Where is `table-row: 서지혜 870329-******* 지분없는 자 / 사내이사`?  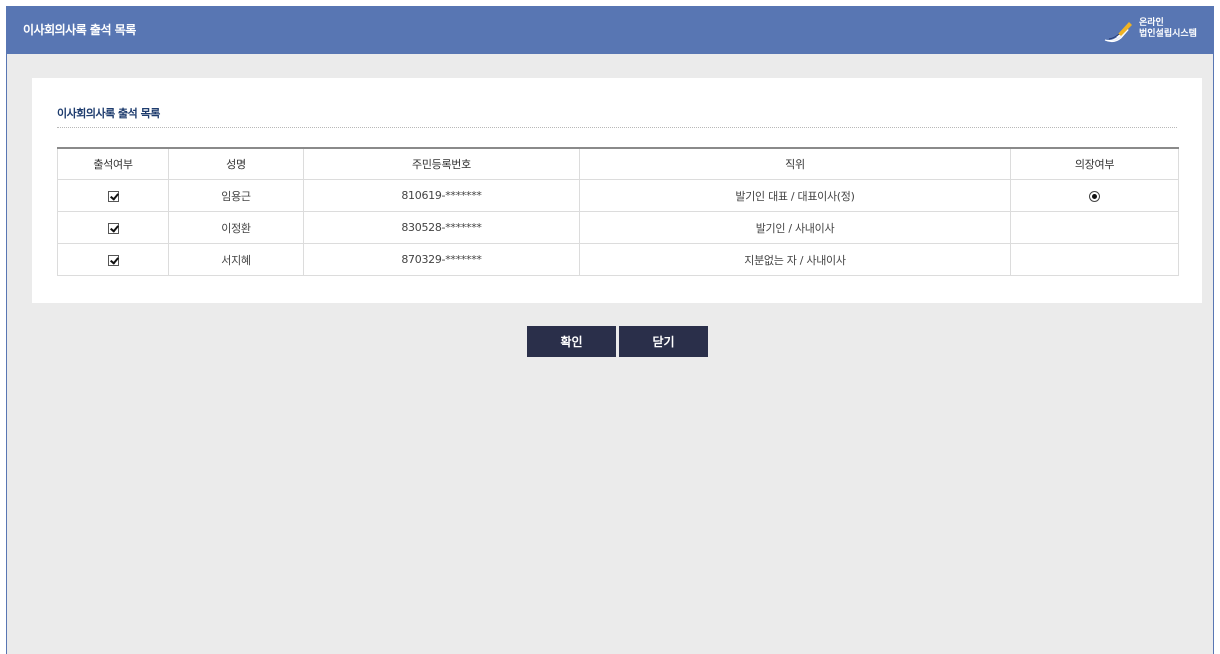
table-row: 서지혜 870329-******* 지분없는 자 / 사내이사 is located at coordinates (618, 259).